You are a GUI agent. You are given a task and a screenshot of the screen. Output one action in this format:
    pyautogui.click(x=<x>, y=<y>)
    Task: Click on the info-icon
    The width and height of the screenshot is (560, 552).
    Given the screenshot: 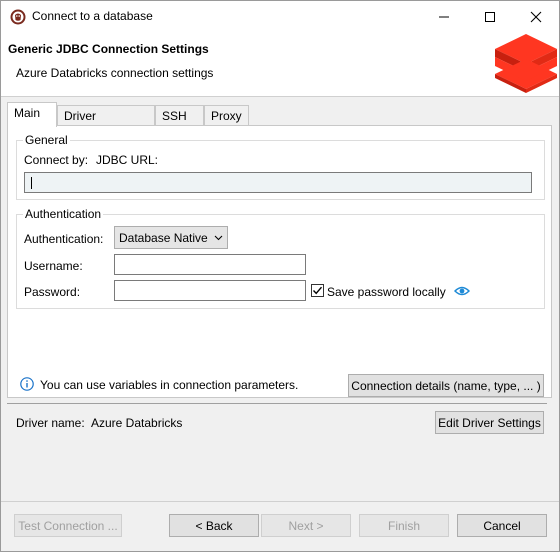 What is the action you would take?
    pyautogui.click(x=27, y=384)
    